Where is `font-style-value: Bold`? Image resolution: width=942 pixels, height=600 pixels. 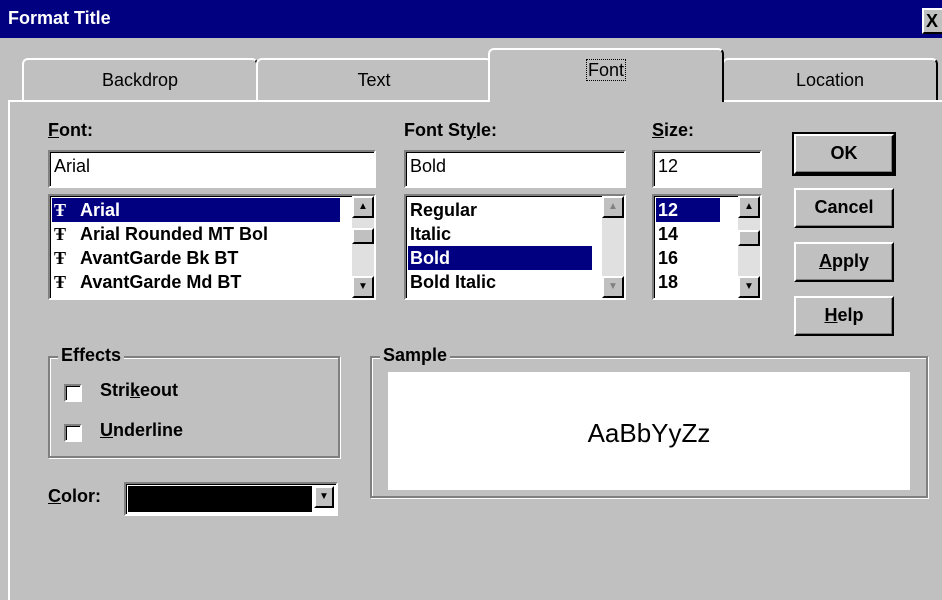
font-style-value: Bold is located at coordinates (428, 166).